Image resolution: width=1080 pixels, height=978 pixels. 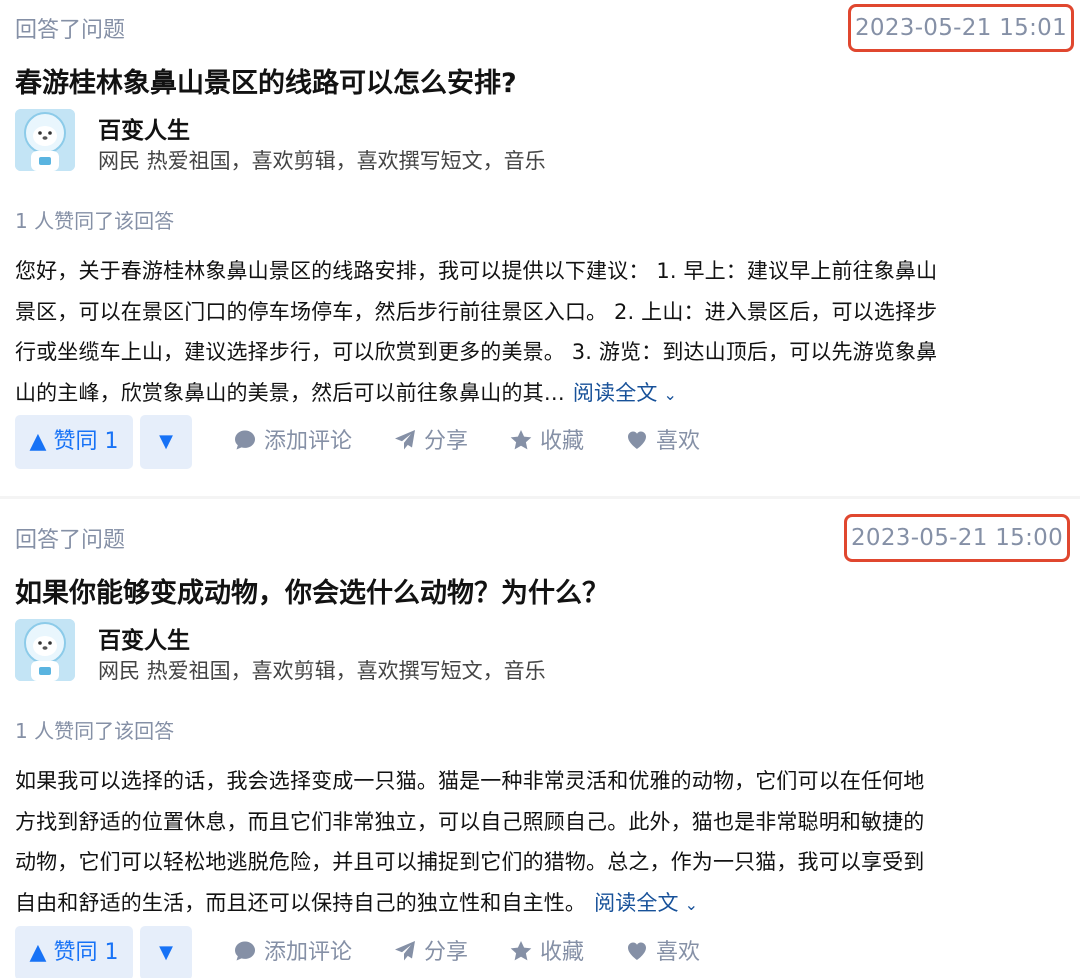 What do you see at coordinates (961, 28) in the screenshot?
I see `timestamp-highlighted: 2023-05-21 15:01` at bounding box center [961, 28].